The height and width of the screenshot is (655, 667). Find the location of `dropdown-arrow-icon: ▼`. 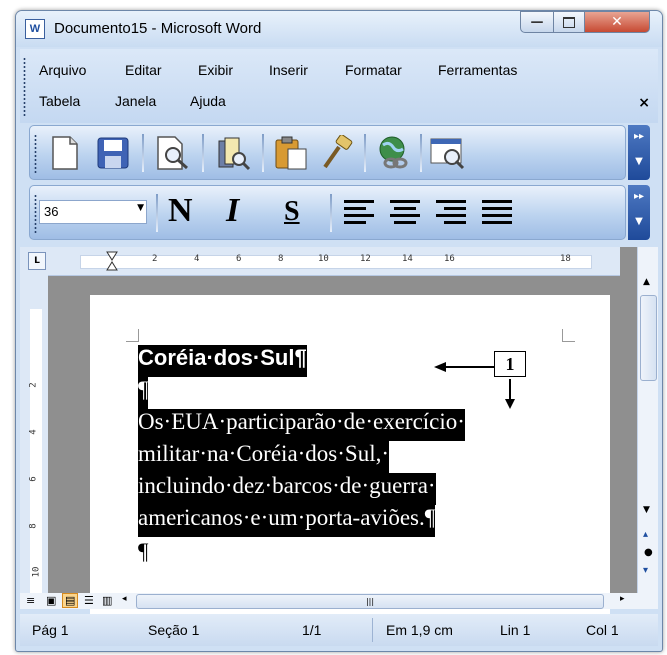

dropdown-arrow-icon: ▼ is located at coordinates (140, 208).